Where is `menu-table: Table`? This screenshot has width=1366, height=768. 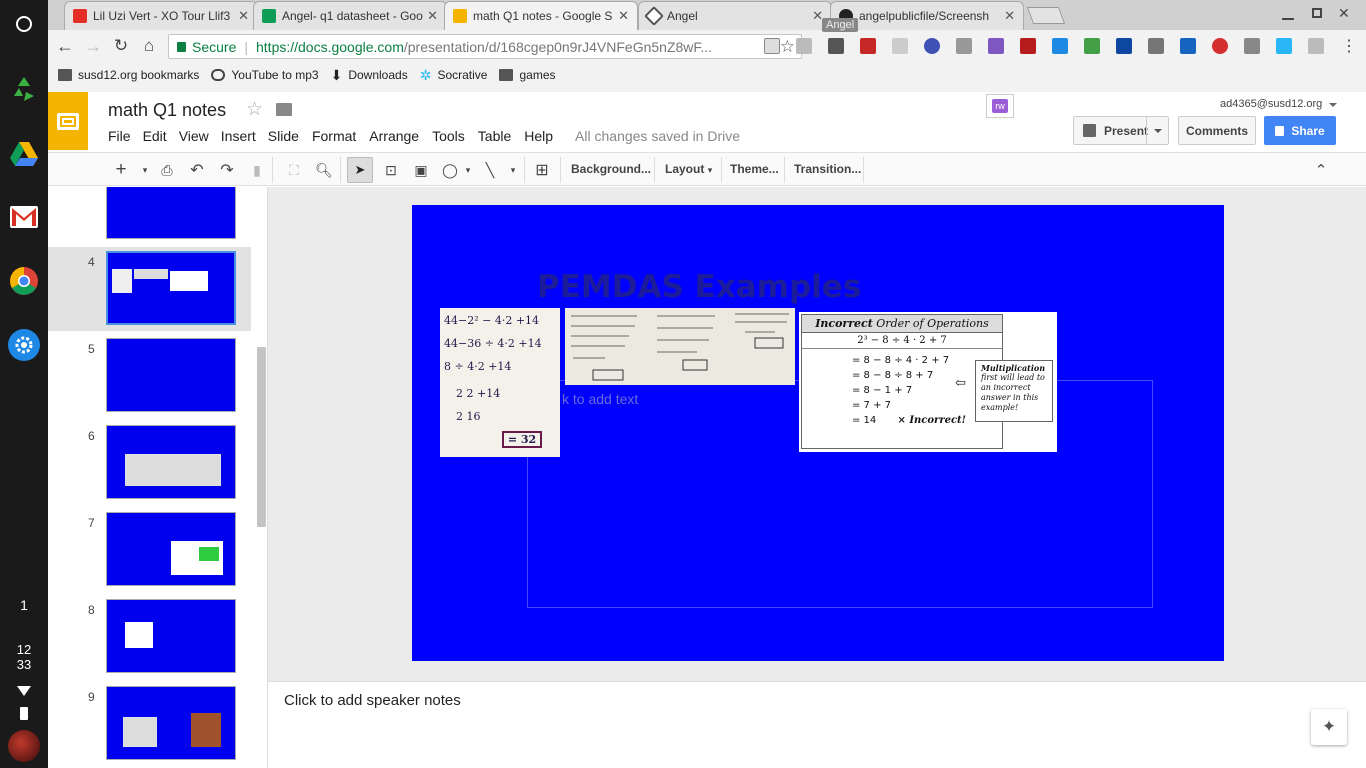 menu-table: Table is located at coordinates (494, 136).